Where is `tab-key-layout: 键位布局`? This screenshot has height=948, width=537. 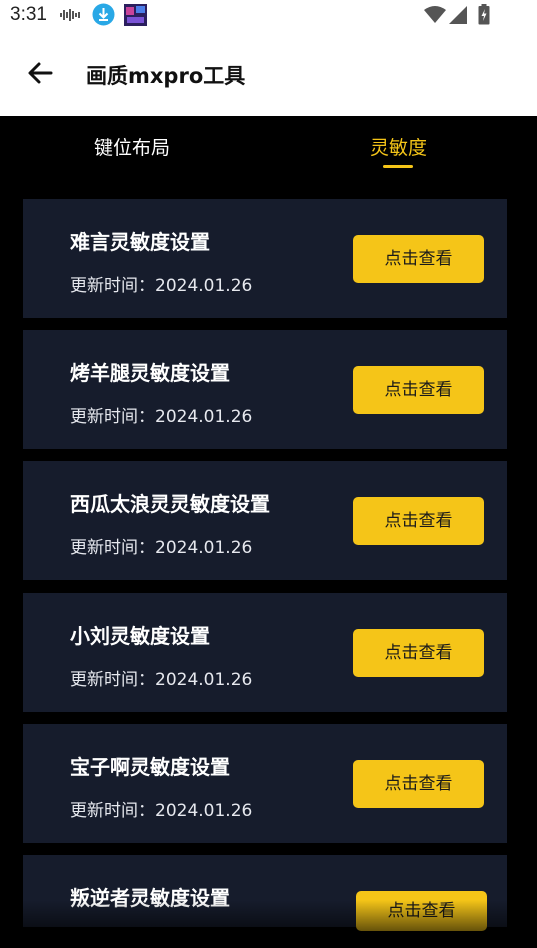
tab-key-layout: 键位布局 is located at coordinates (132, 146).